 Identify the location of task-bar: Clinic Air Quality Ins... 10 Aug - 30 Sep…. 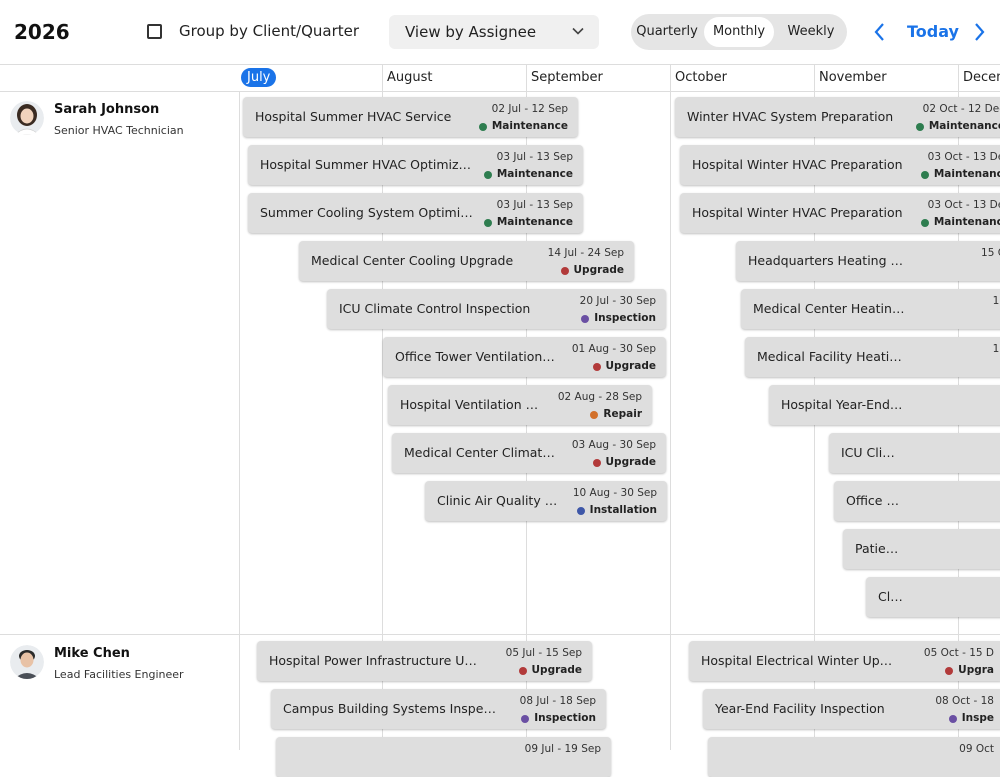
(546, 501).